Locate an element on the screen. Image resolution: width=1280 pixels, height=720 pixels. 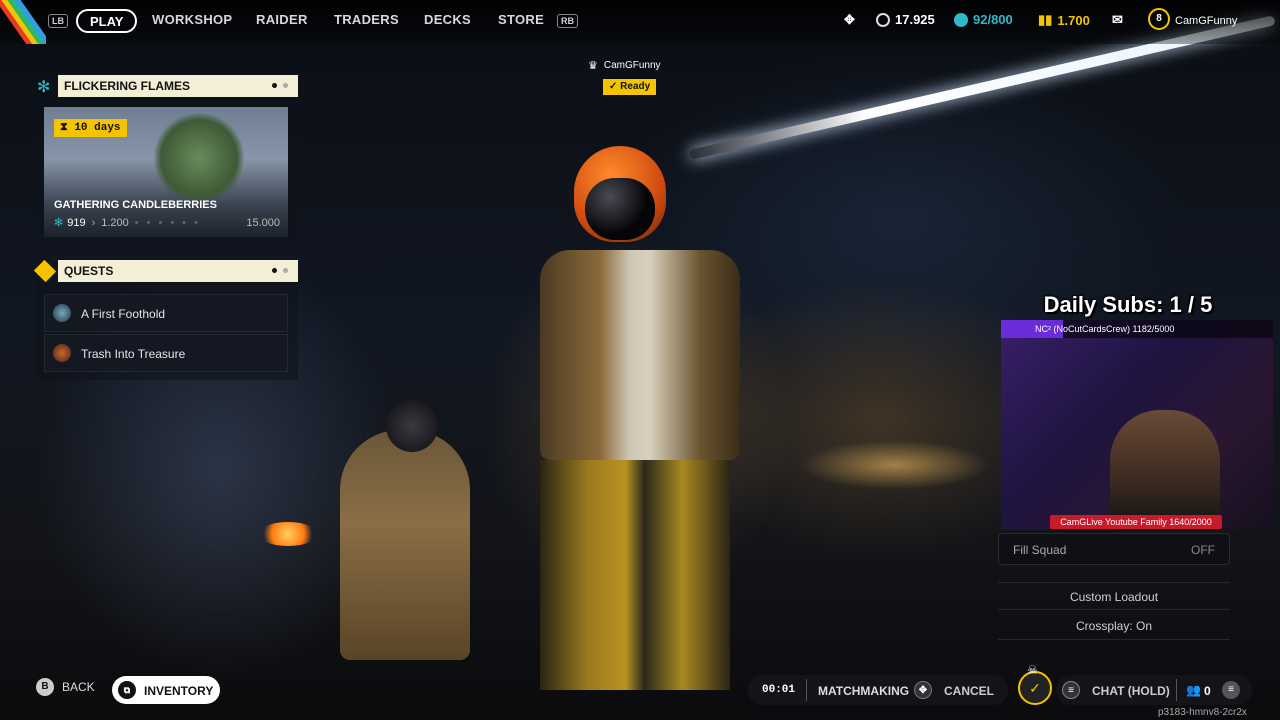
tab-raider: RAIDER is located at coordinates (282, 19).